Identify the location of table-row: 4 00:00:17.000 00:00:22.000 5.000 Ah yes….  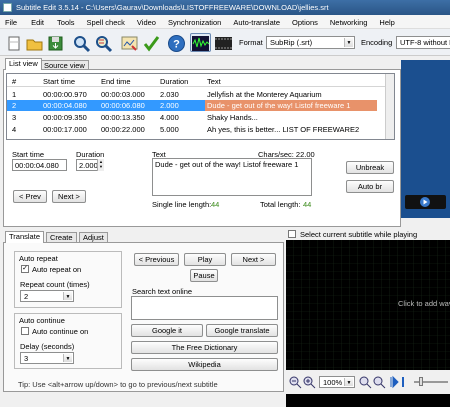
(200, 129).